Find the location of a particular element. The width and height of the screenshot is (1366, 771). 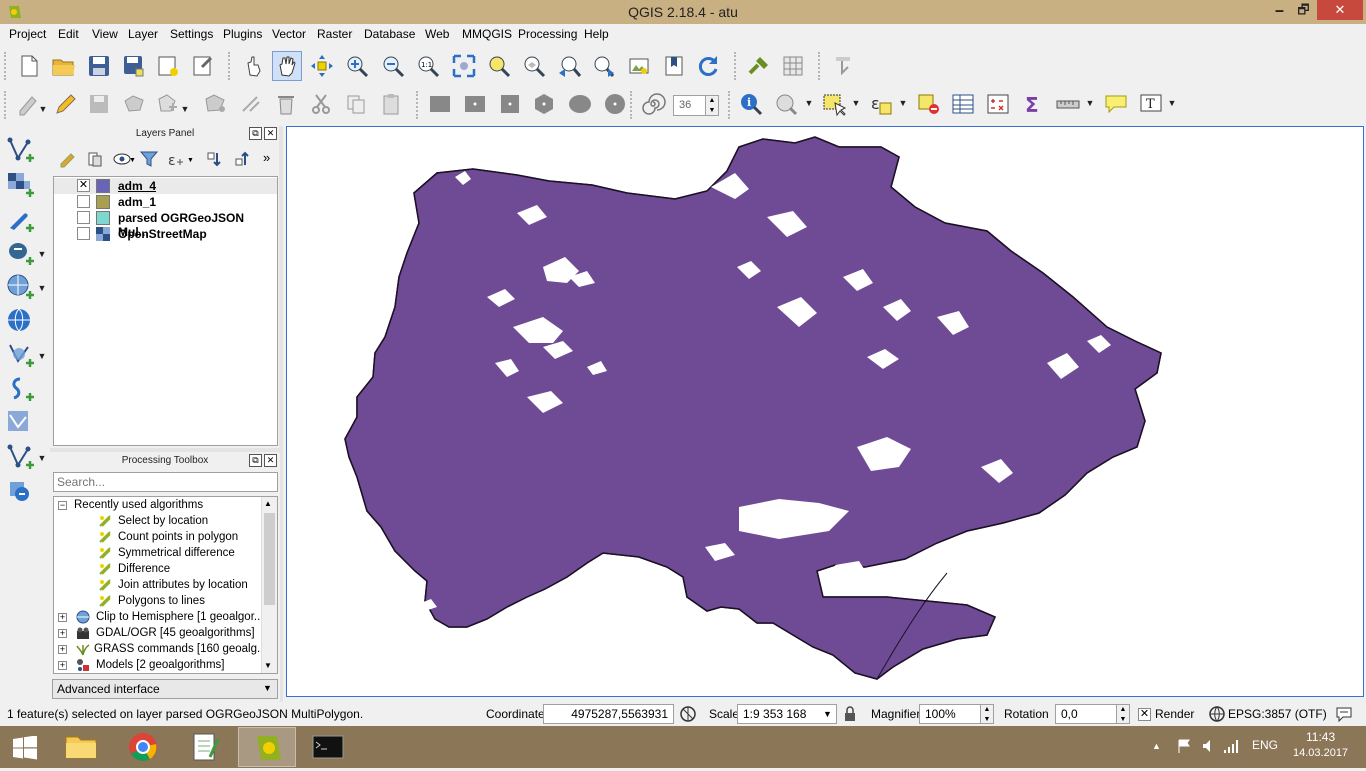

menu-processing: Processing is located at coordinates (547, 34).